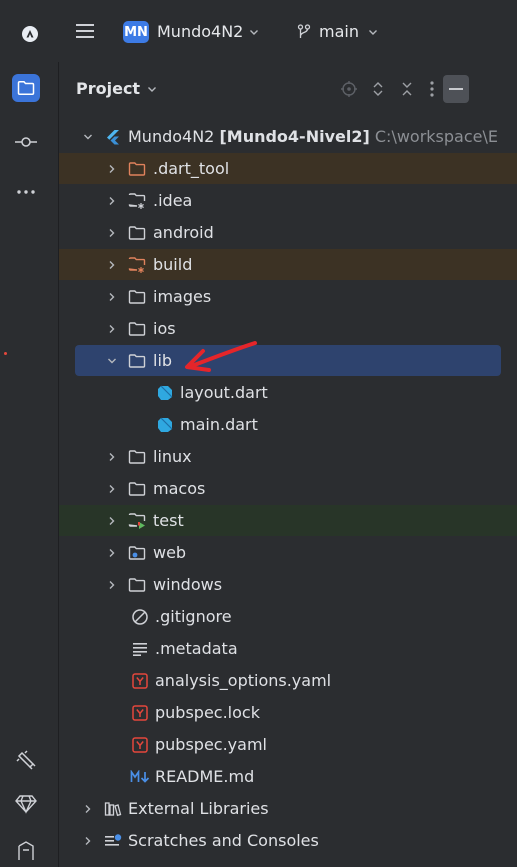 The width and height of the screenshot is (517, 867). Describe the element at coordinates (304, 31) in the screenshot. I see `git-branch-icon` at that location.